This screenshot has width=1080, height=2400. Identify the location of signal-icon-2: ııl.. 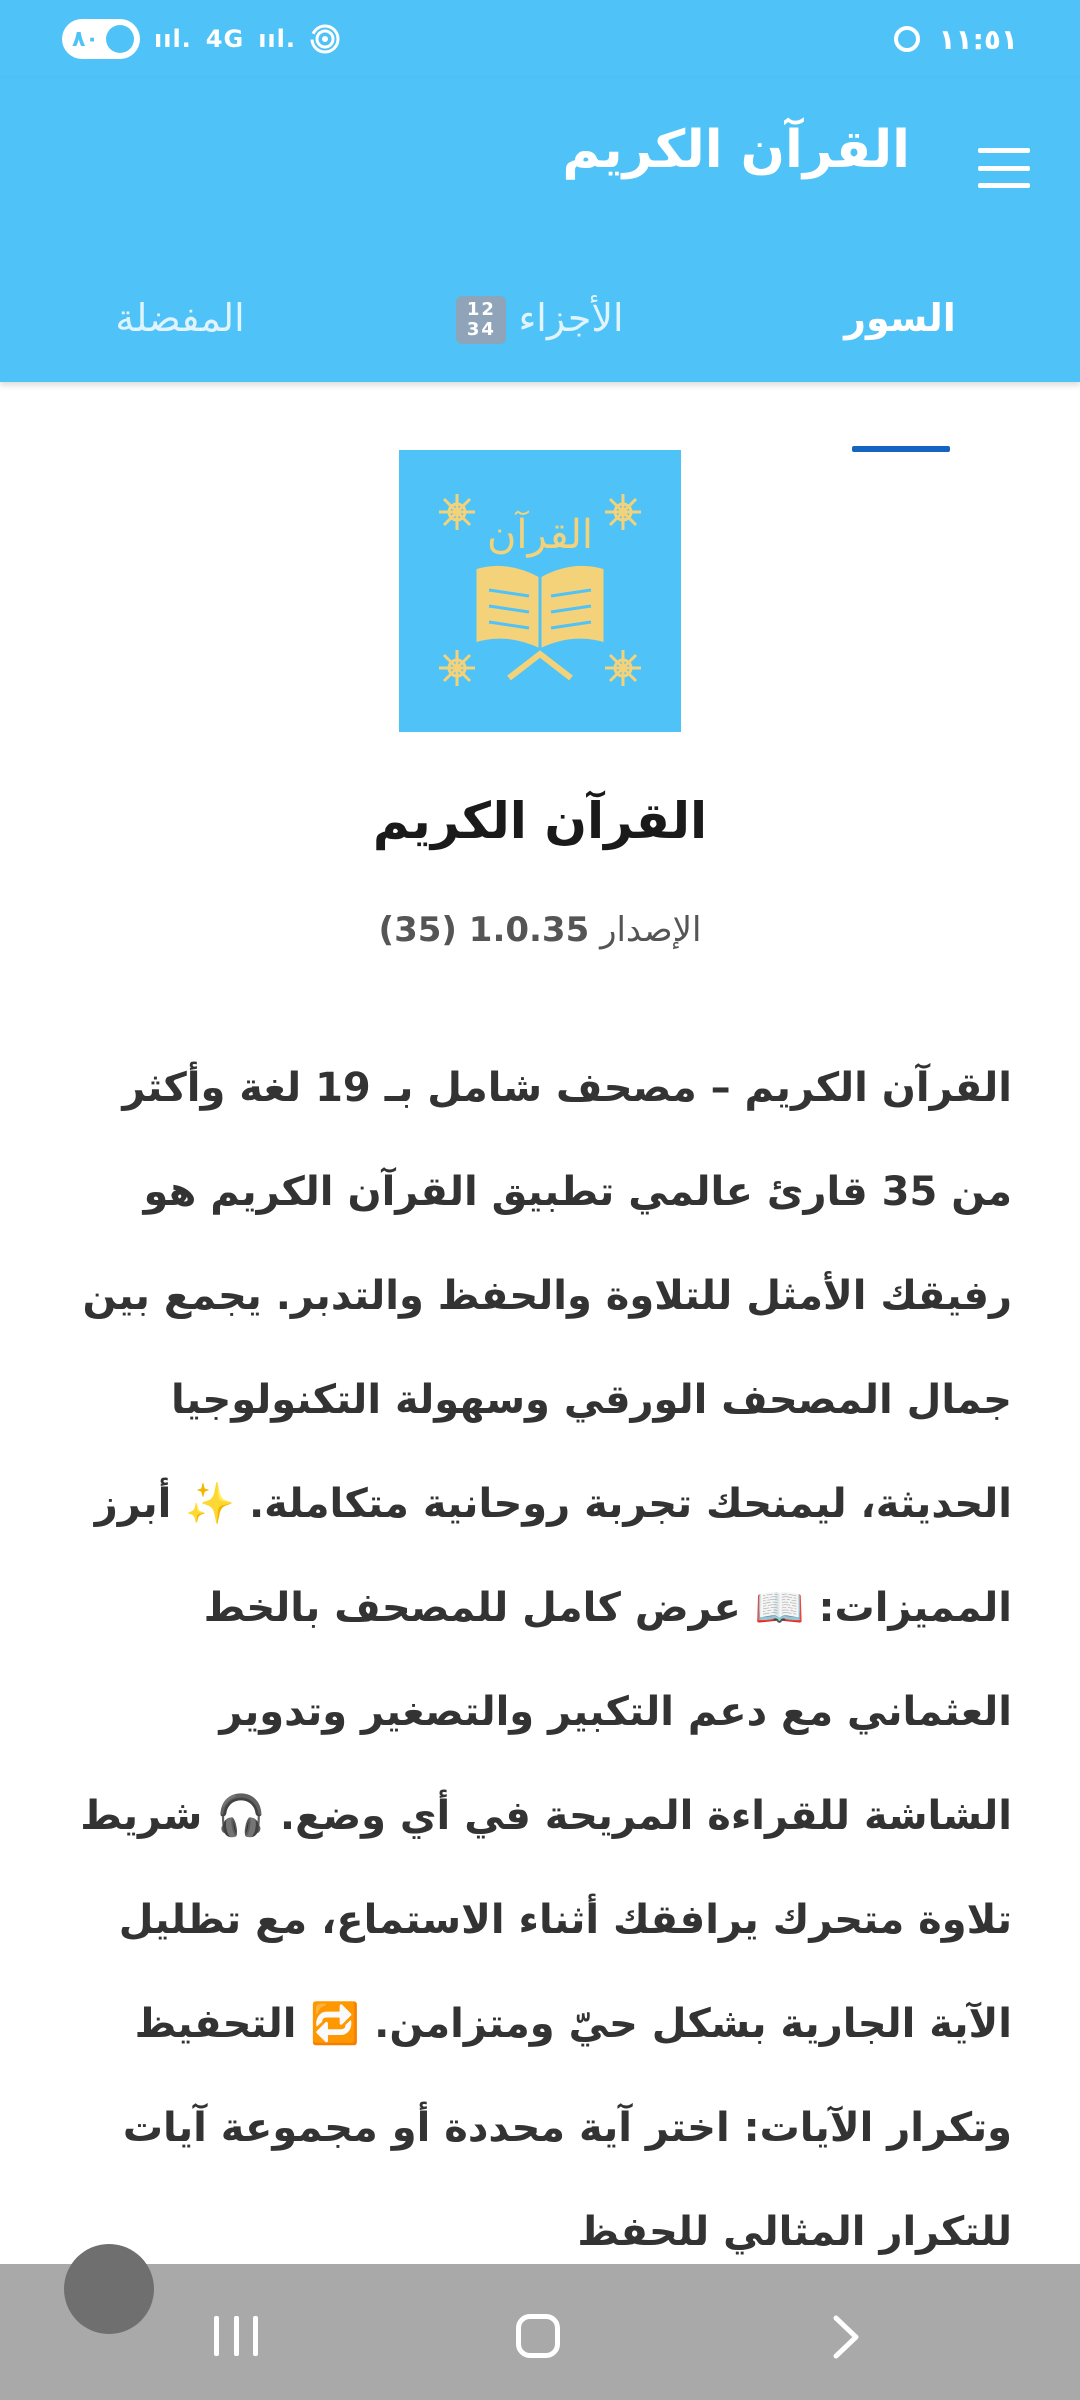
(277, 39).